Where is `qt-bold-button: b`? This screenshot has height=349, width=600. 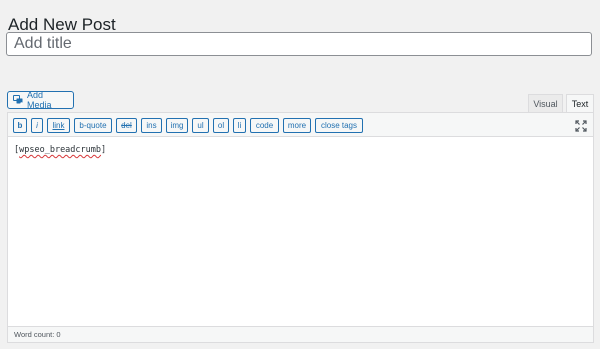
qt-bold-button: b is located at coordinates (20, 125).